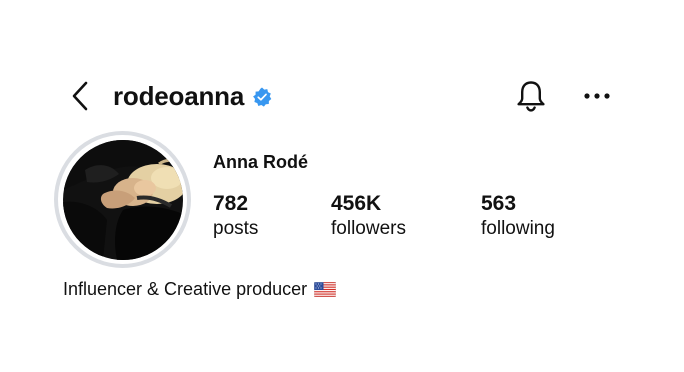 The height and width of the screenshot is (372, 684). I want to click on bio-text: Influencer & Creative producer, so click(185, 289).